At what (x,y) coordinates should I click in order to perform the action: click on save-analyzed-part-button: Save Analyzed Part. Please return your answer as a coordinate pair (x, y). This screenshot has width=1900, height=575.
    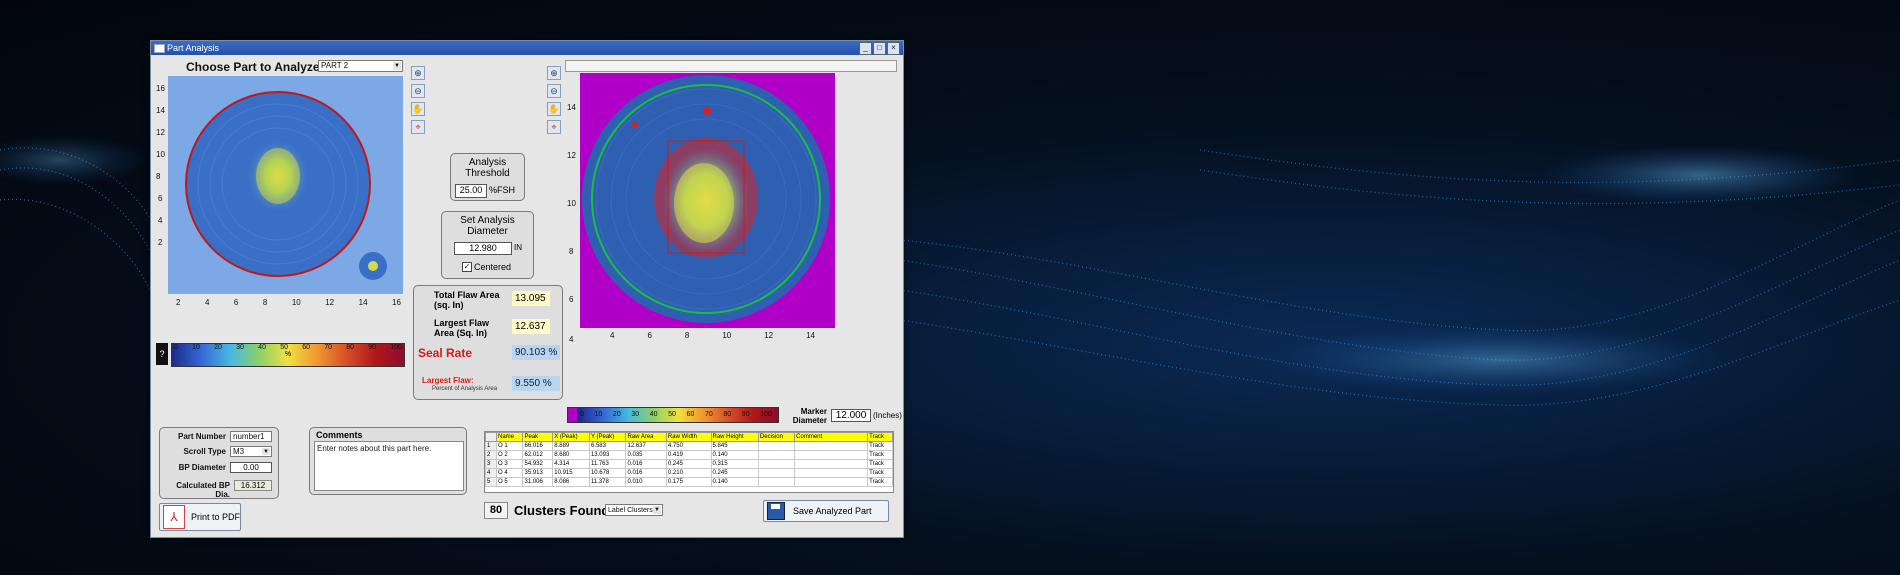
    Looking at the image, I should click on (826, 511).